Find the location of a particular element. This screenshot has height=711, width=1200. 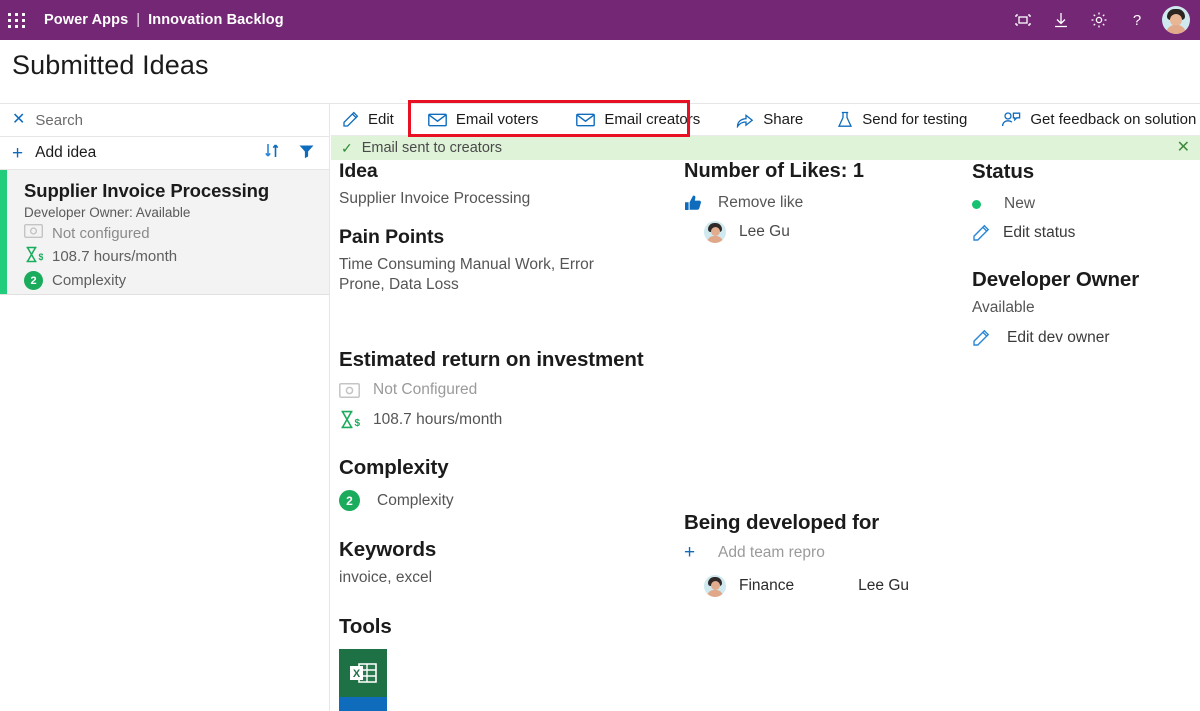

product-name: Power Apps is located at coordinates (86, 20).